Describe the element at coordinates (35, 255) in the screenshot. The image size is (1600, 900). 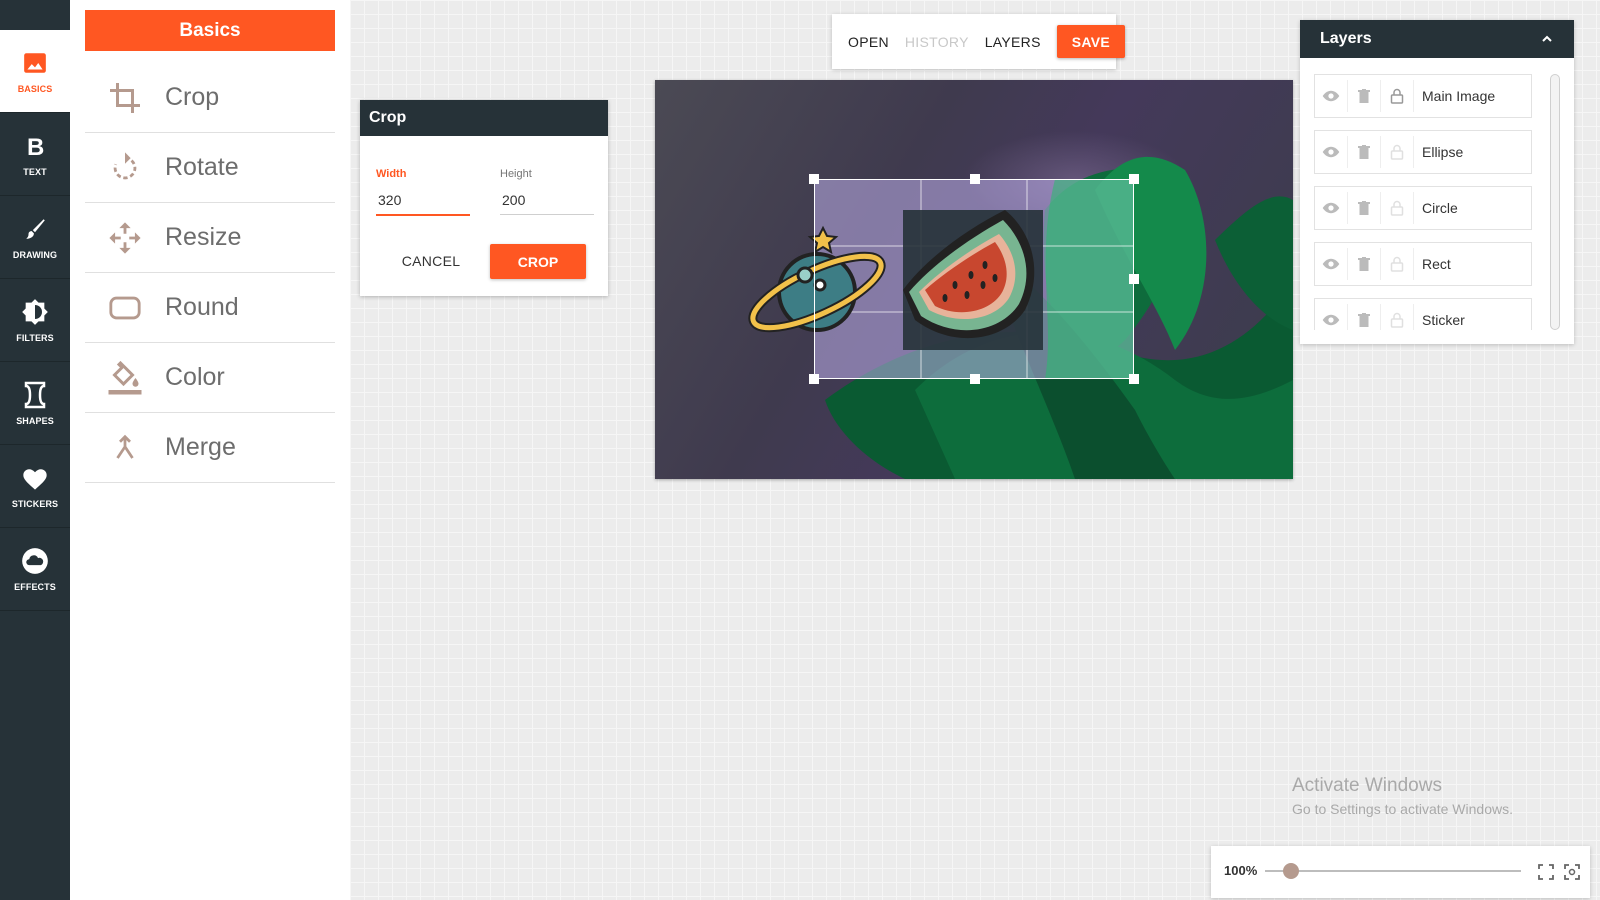
I see `nav-drawing-label: DRAWING` at that location.